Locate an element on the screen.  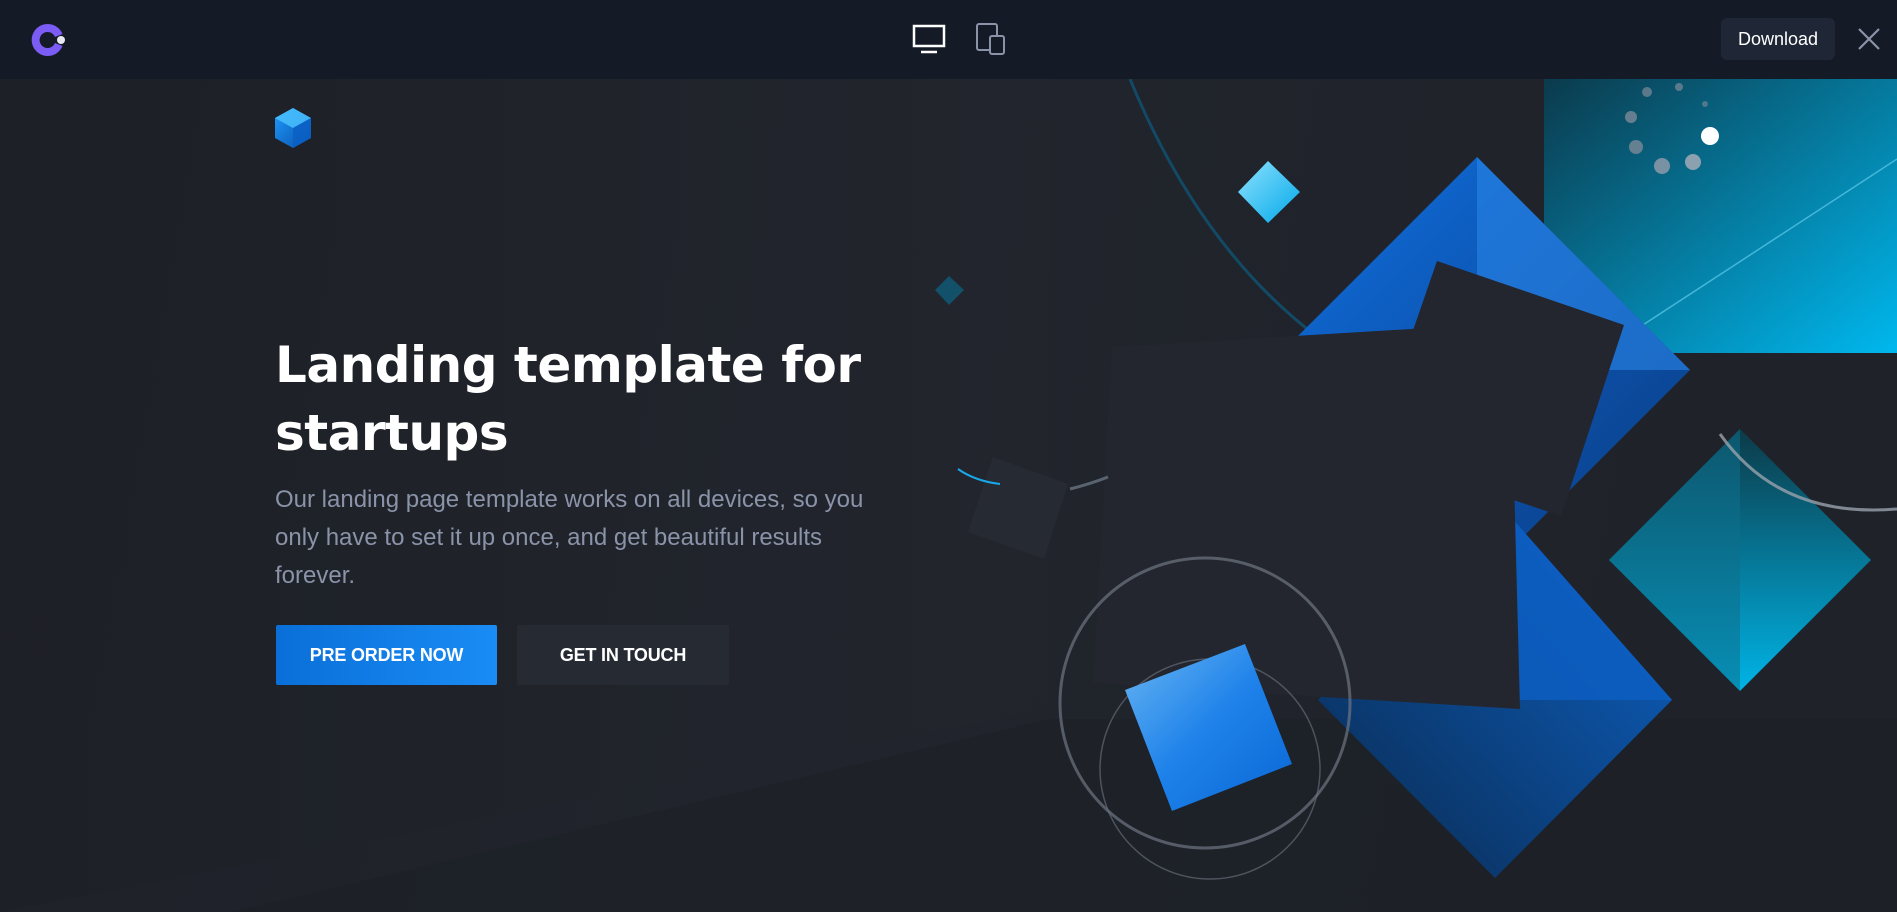
cruip-logo-icon is located at coordinates (48, 40).